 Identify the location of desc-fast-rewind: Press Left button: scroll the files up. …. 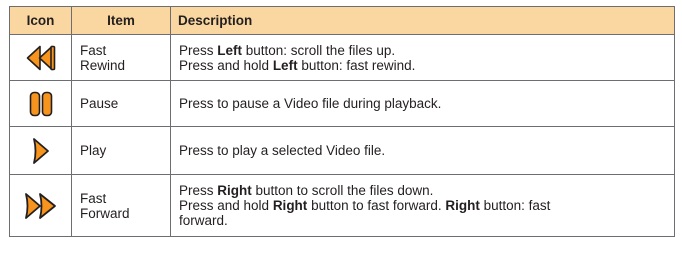
(422, 57).